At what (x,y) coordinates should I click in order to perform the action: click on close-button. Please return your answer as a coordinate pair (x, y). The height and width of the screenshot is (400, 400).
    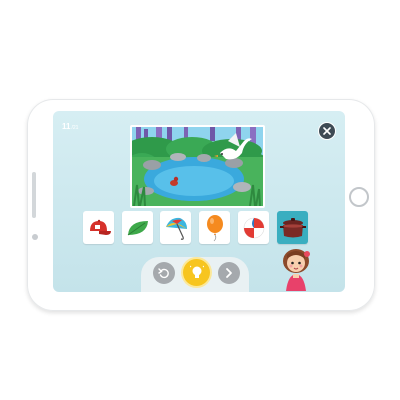
    Looking at the image, I should click on (327, 131).